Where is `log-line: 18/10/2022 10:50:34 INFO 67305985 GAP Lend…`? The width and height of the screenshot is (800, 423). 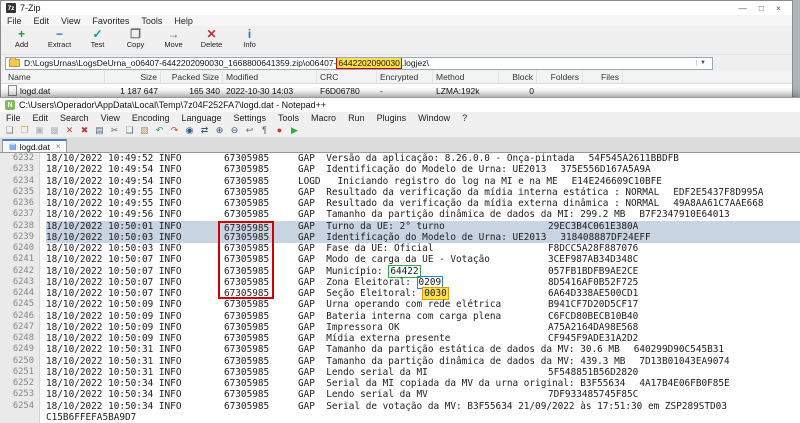 log-line: 18/10/2022 10:50:34 INFO 67305985 GAP Lend… is located at coordinates (423, 394).